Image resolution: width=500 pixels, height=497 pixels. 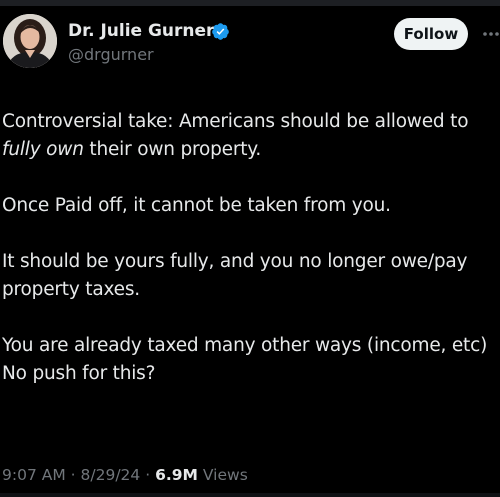 What do you see at coordinates (172, 149) in the screenshot?
I see `tweet-text-segment: their own property.` at bounding box center [172, 149].